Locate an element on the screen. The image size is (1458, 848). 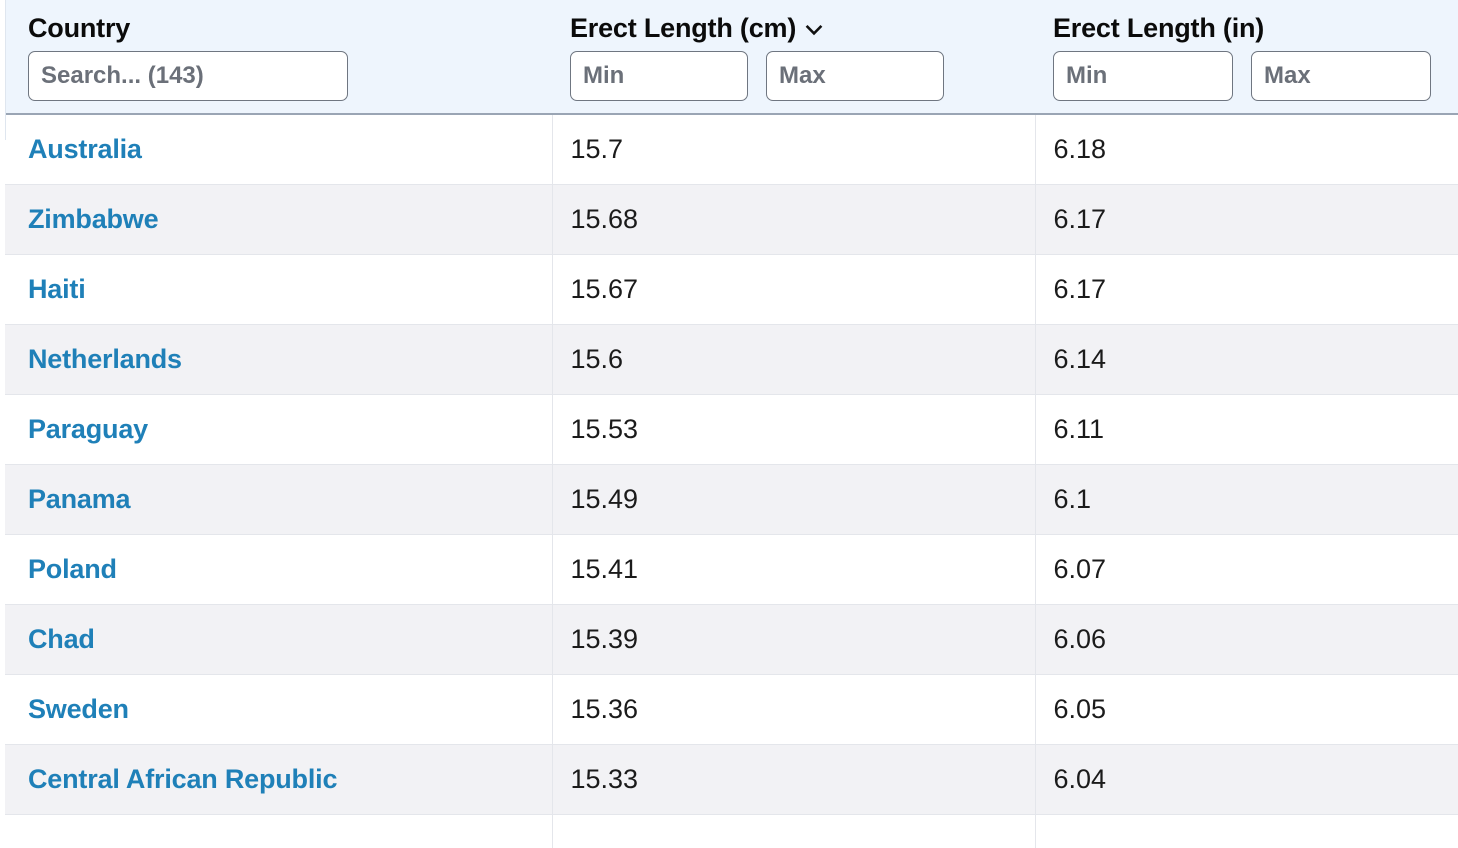
country-link: Poland is located at coordinates (72, 569).